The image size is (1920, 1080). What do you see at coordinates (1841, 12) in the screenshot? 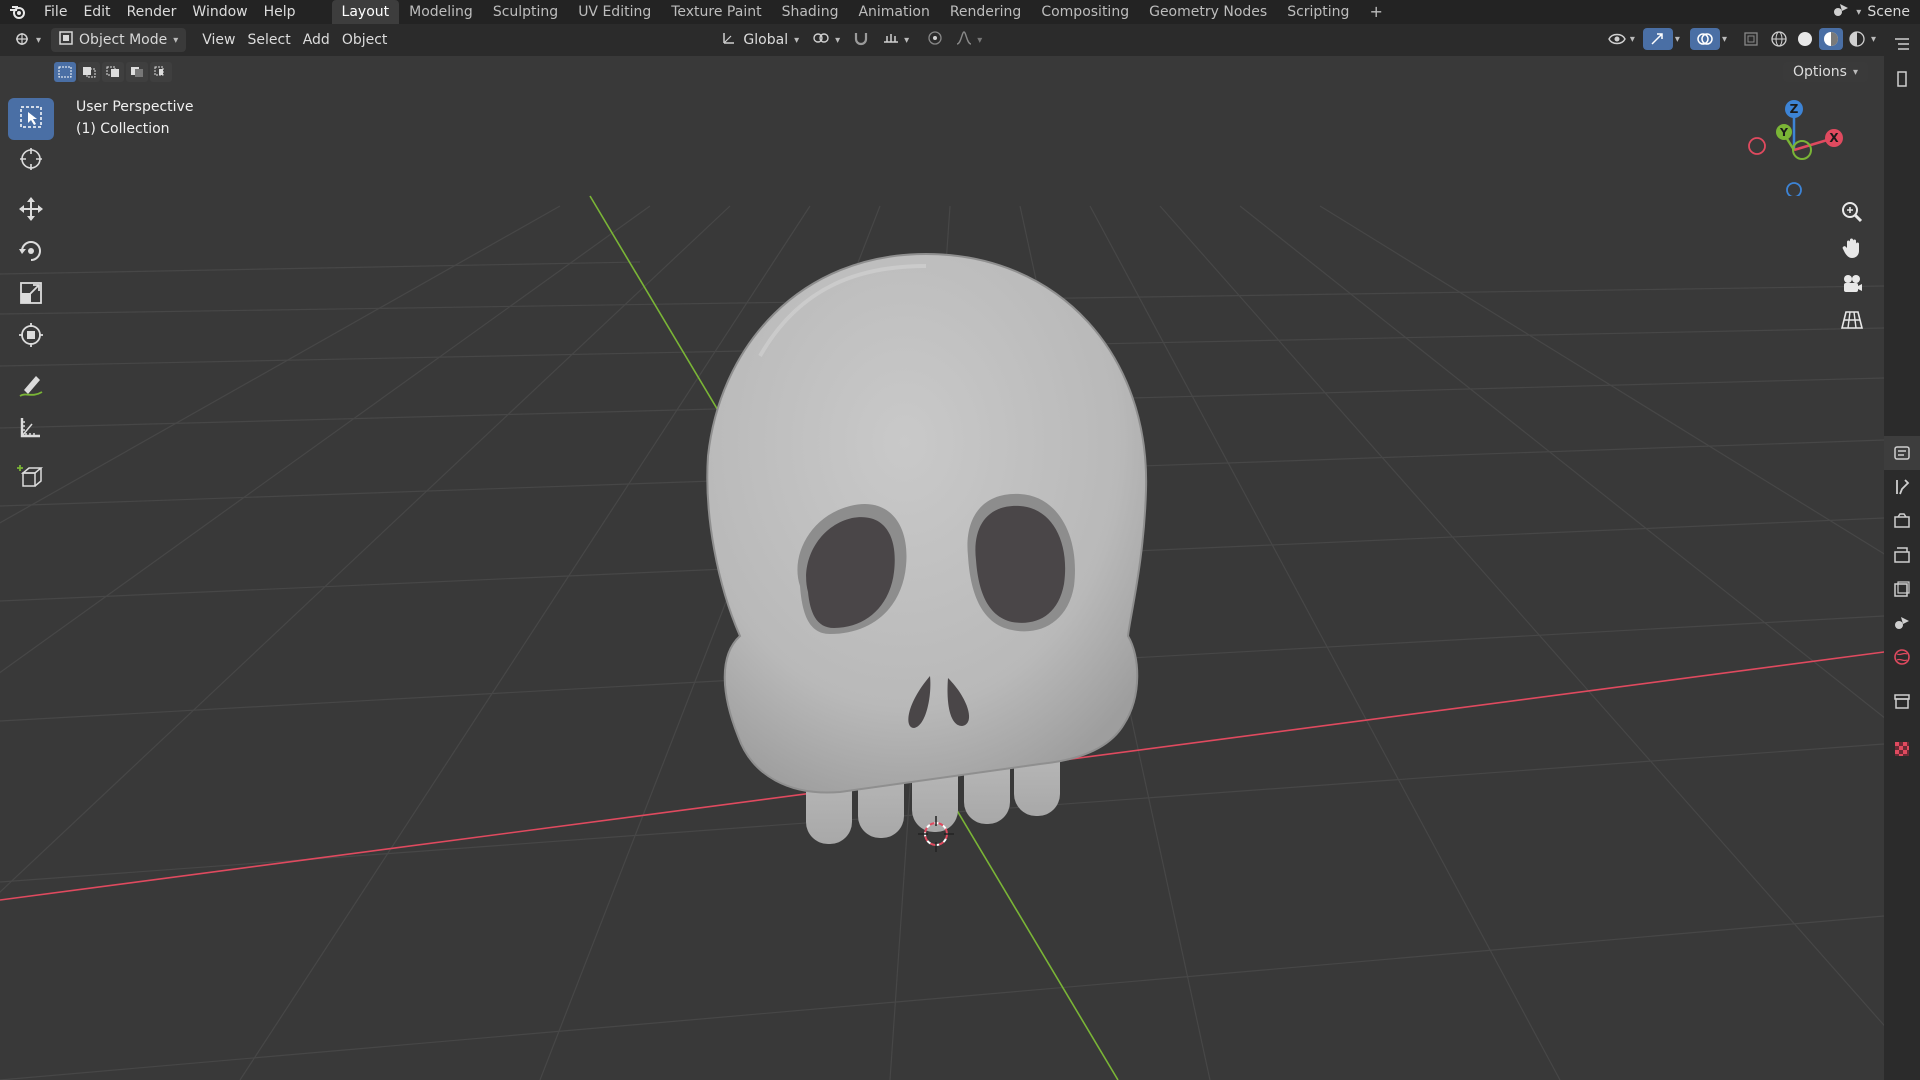
I see `scene-icon` at bounding box center [1841, 12].